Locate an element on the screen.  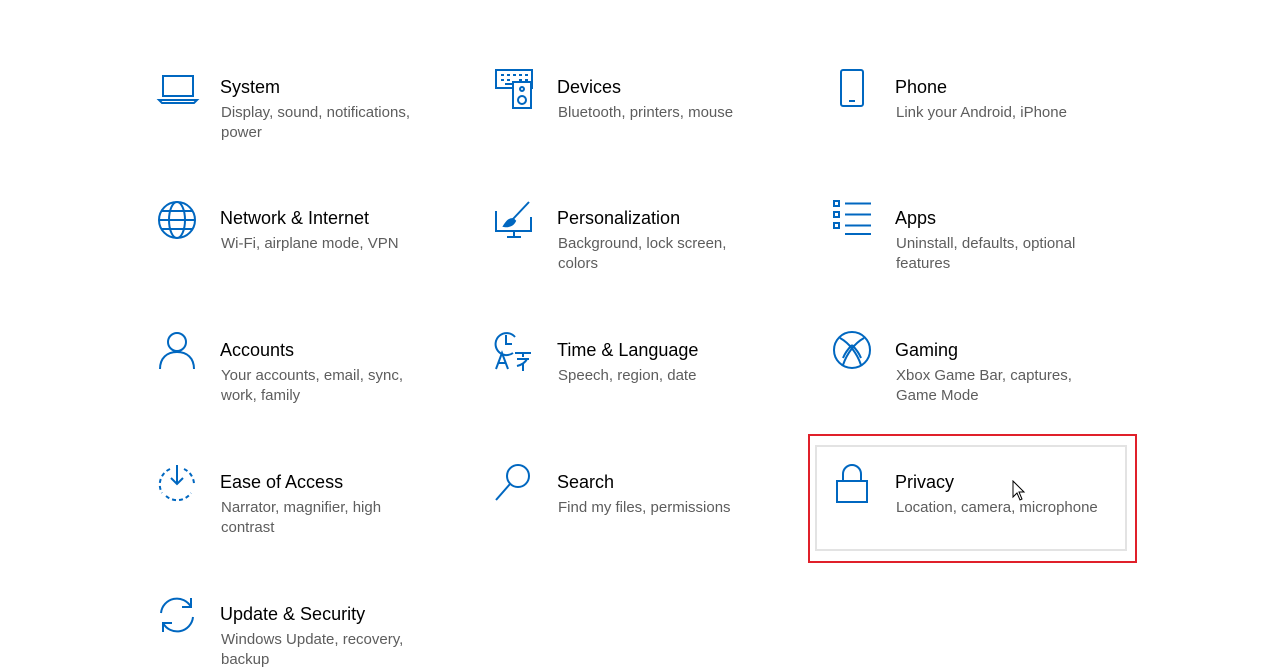
tile-title: Ease of Access is located at coordinates (282, 482).